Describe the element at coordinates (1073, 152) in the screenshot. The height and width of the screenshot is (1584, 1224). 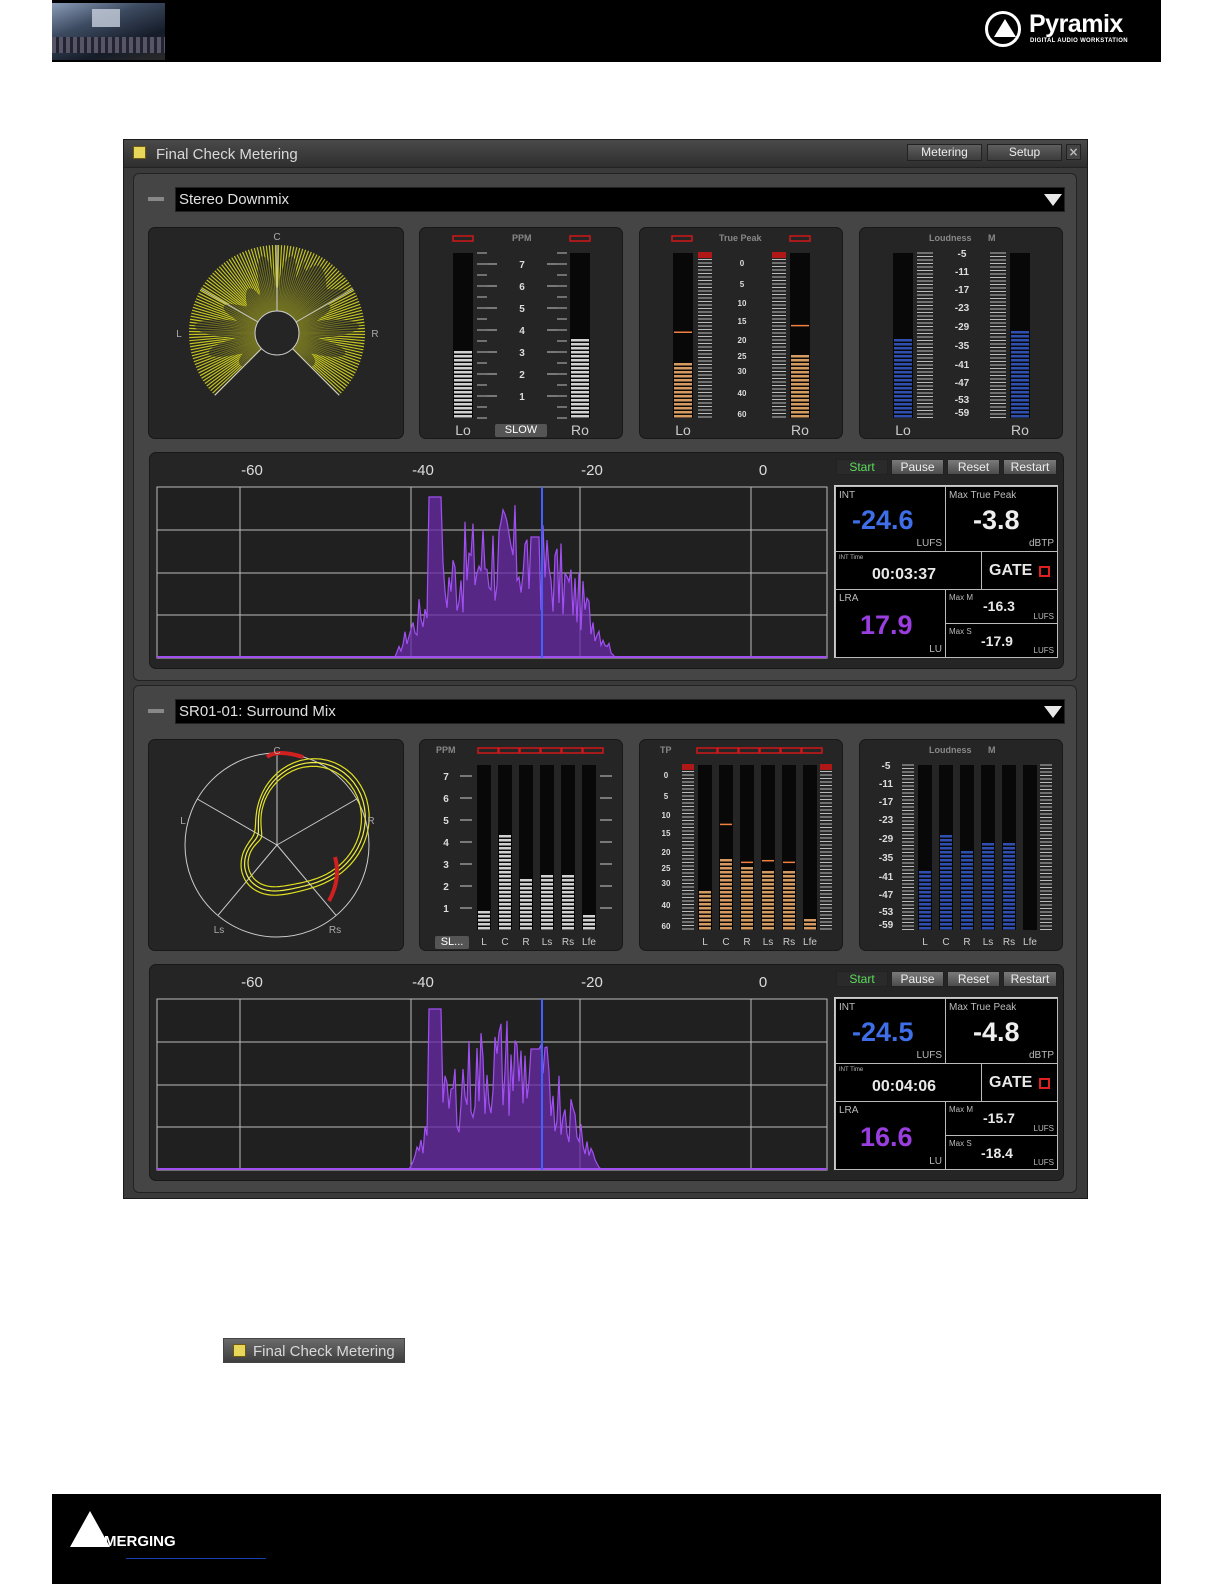
I see `close-icon: ×` at that location.